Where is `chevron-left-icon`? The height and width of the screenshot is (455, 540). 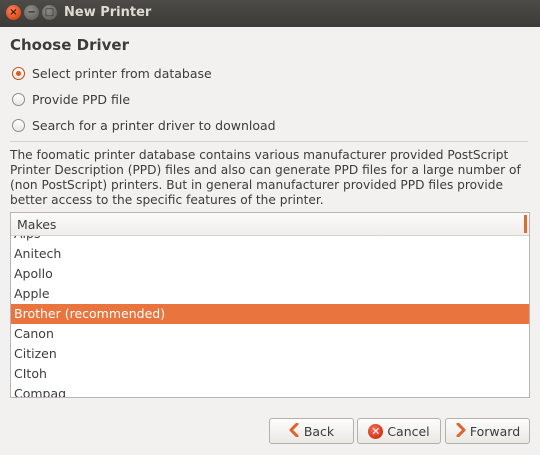 chevron-left-icon is located at coordinates (294, 431).